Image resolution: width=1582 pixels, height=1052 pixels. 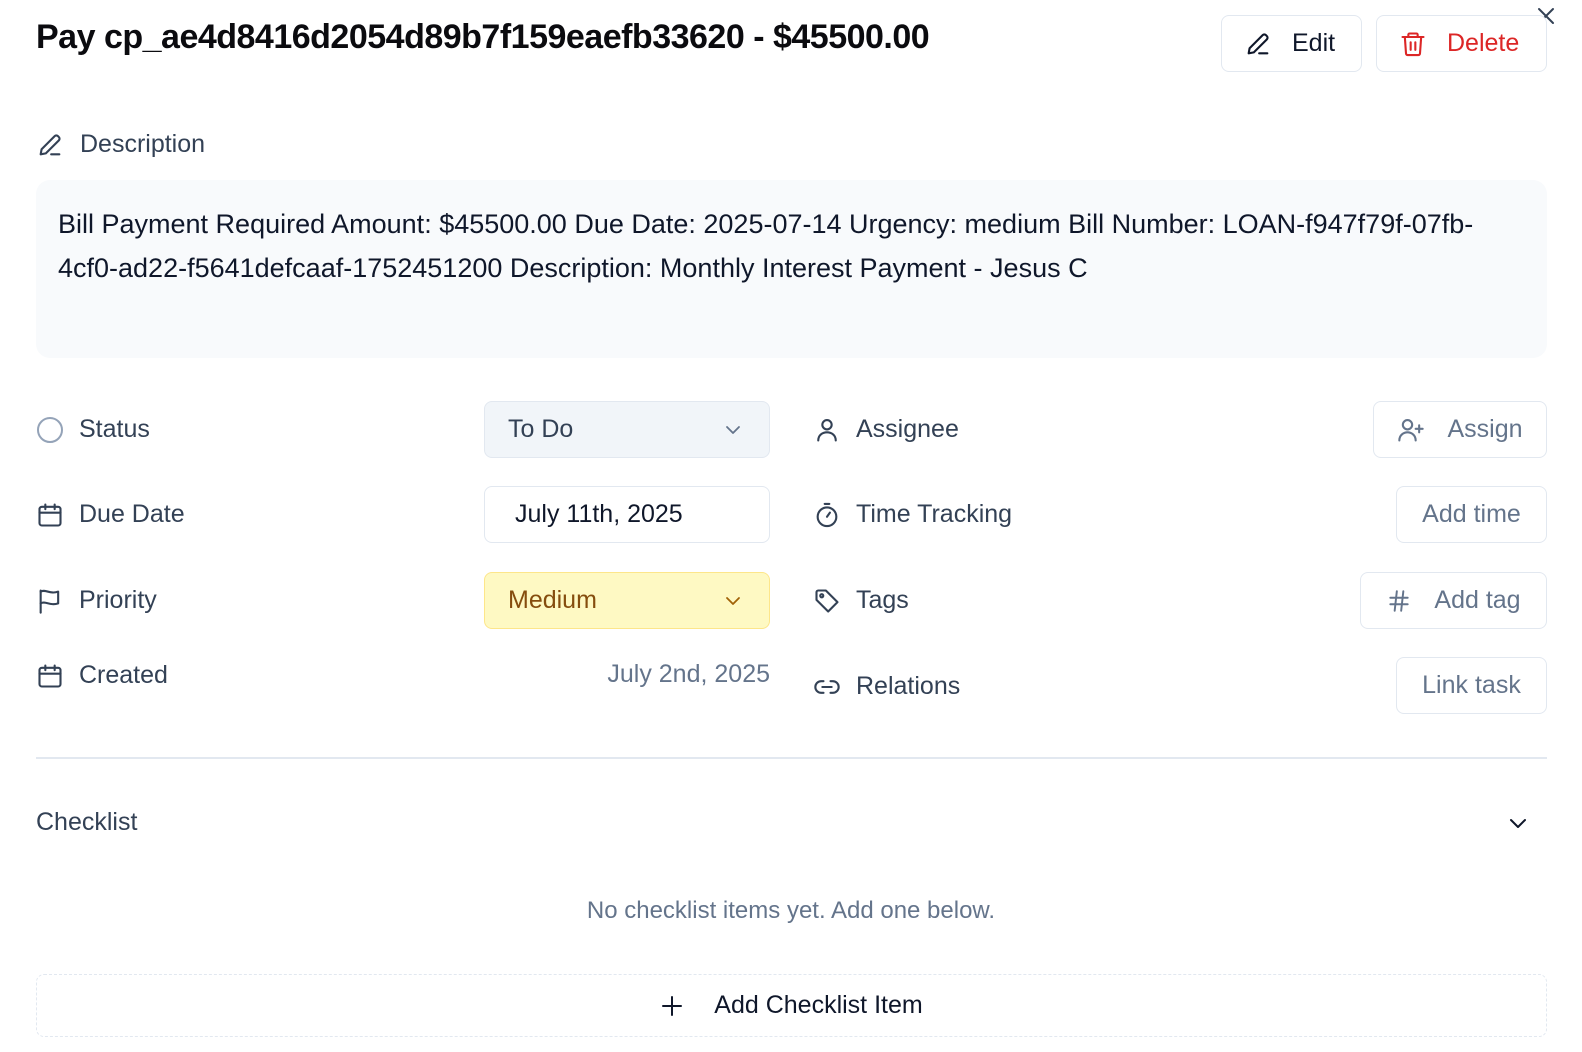 I want to click on add-time-button: Add time, so click(x=1471, y=514).